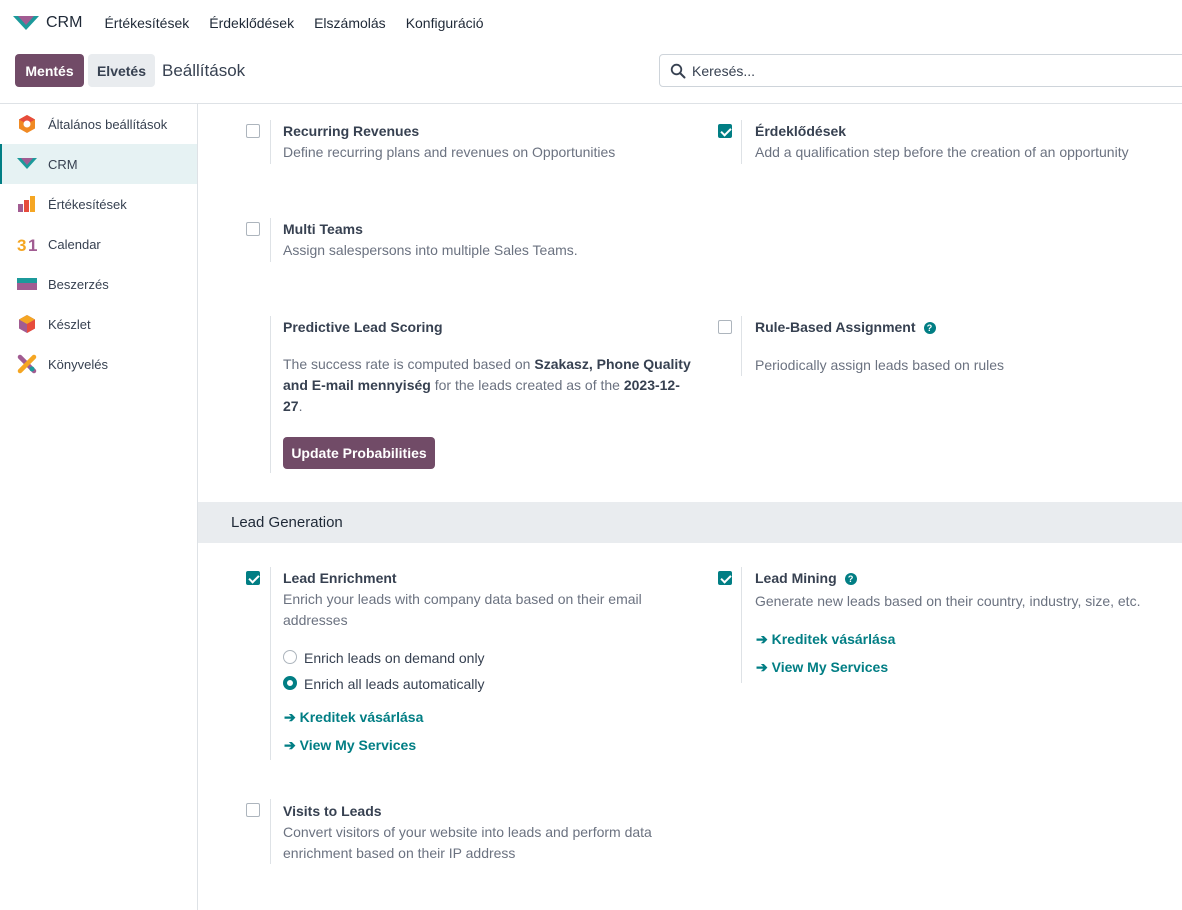 Image resolution: width=1182 pixels, height=910 pixels. I want to click on enrich-automatically-label: Enrich all leads automatically, so click(394, 684).